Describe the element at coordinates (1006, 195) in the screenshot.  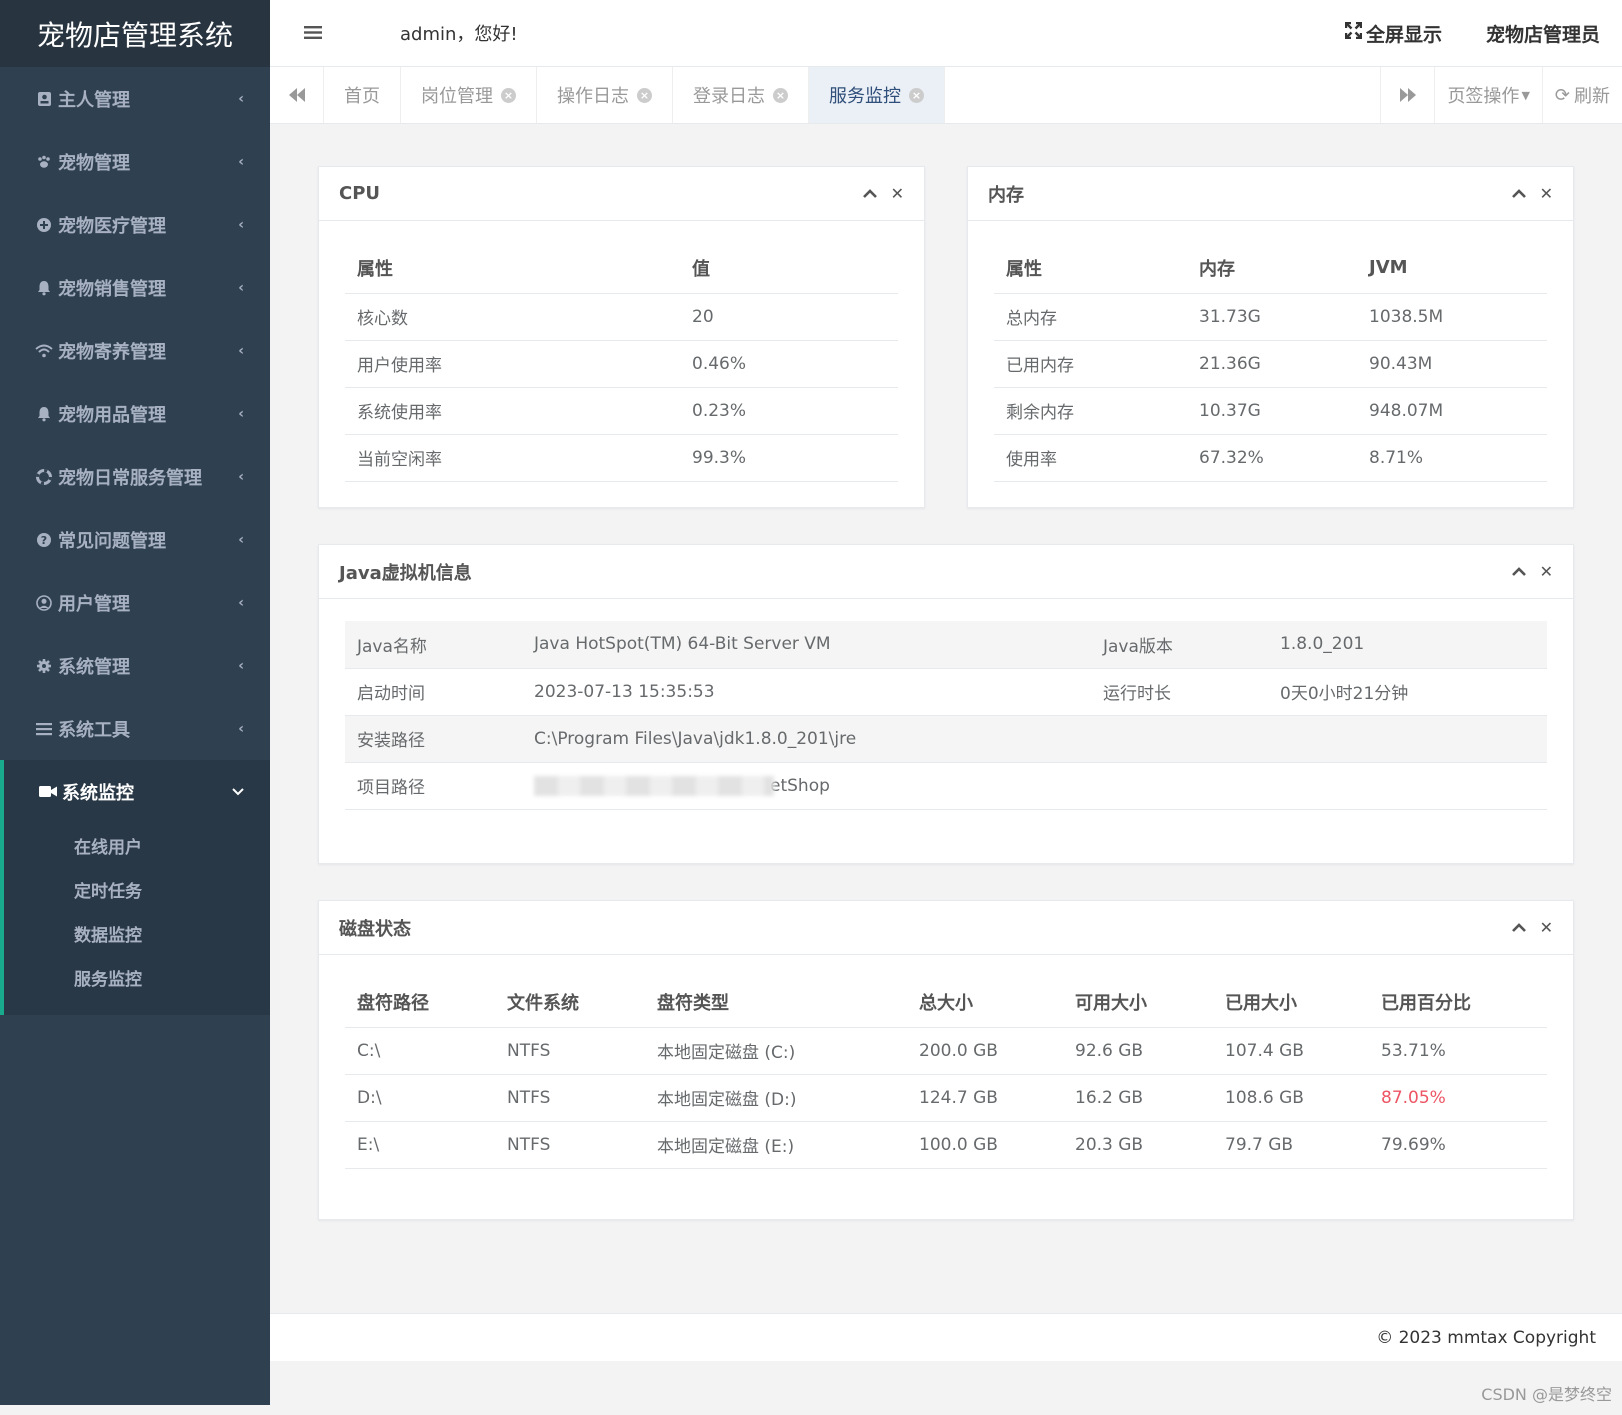
I see `panel-title: 内存` at that location.